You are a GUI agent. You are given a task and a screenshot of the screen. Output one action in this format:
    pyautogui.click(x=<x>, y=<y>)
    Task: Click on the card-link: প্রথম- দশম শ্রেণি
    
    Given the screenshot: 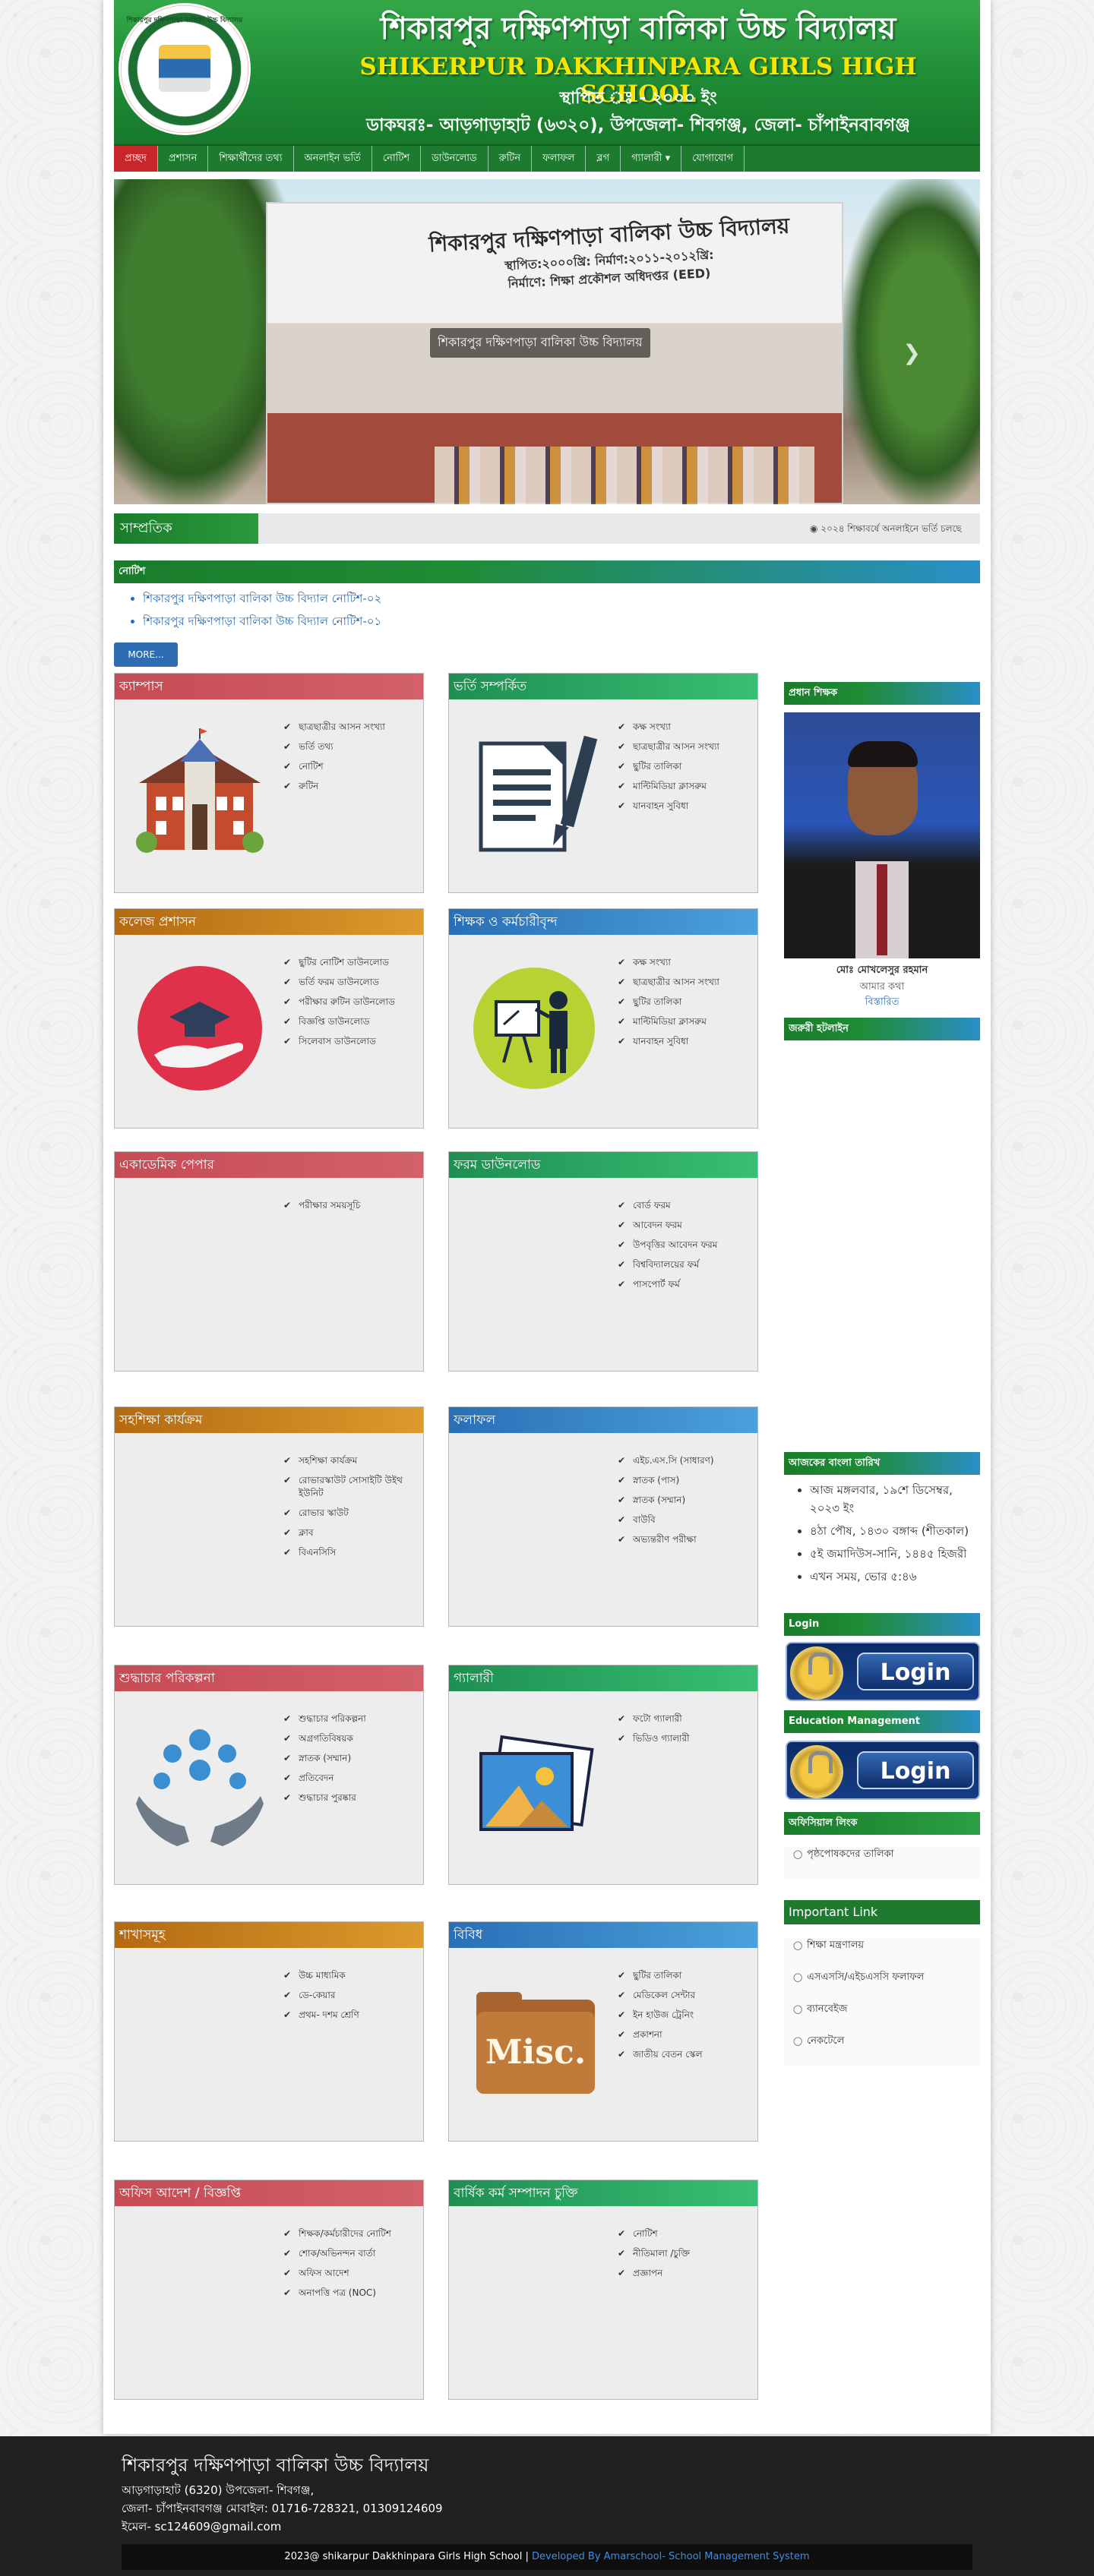 What is the action you would take?
    pyautogui.click(x=351, y=2015)
    